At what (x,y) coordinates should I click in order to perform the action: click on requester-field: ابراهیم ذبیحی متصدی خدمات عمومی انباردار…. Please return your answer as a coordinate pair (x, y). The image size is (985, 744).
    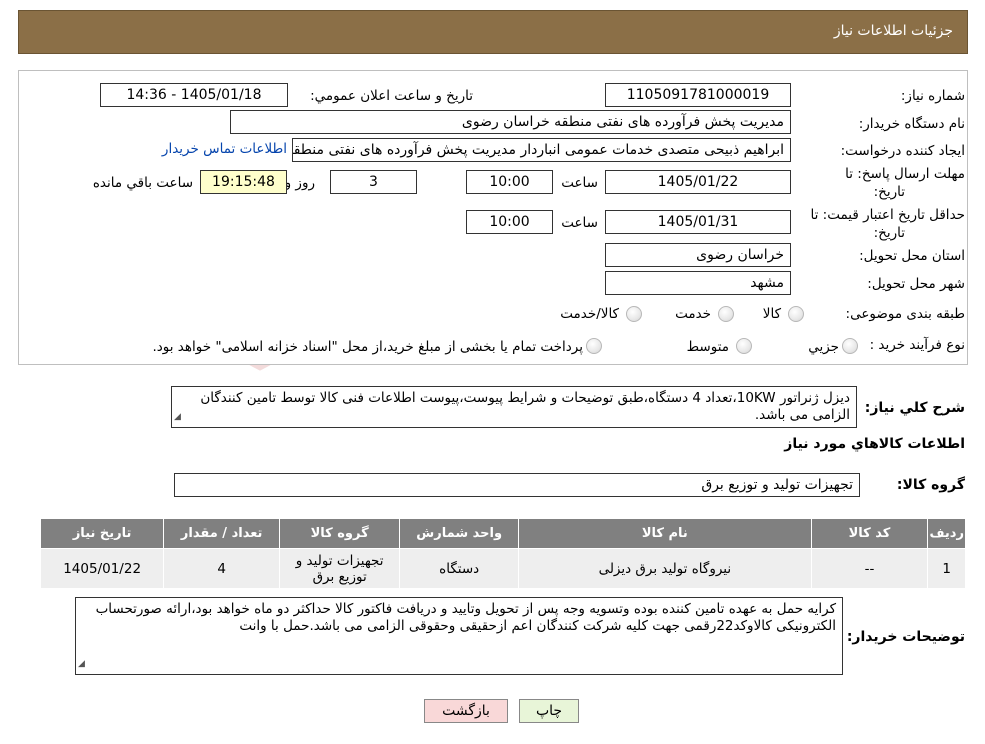
    Looking at the image, I should click on (541, 150).